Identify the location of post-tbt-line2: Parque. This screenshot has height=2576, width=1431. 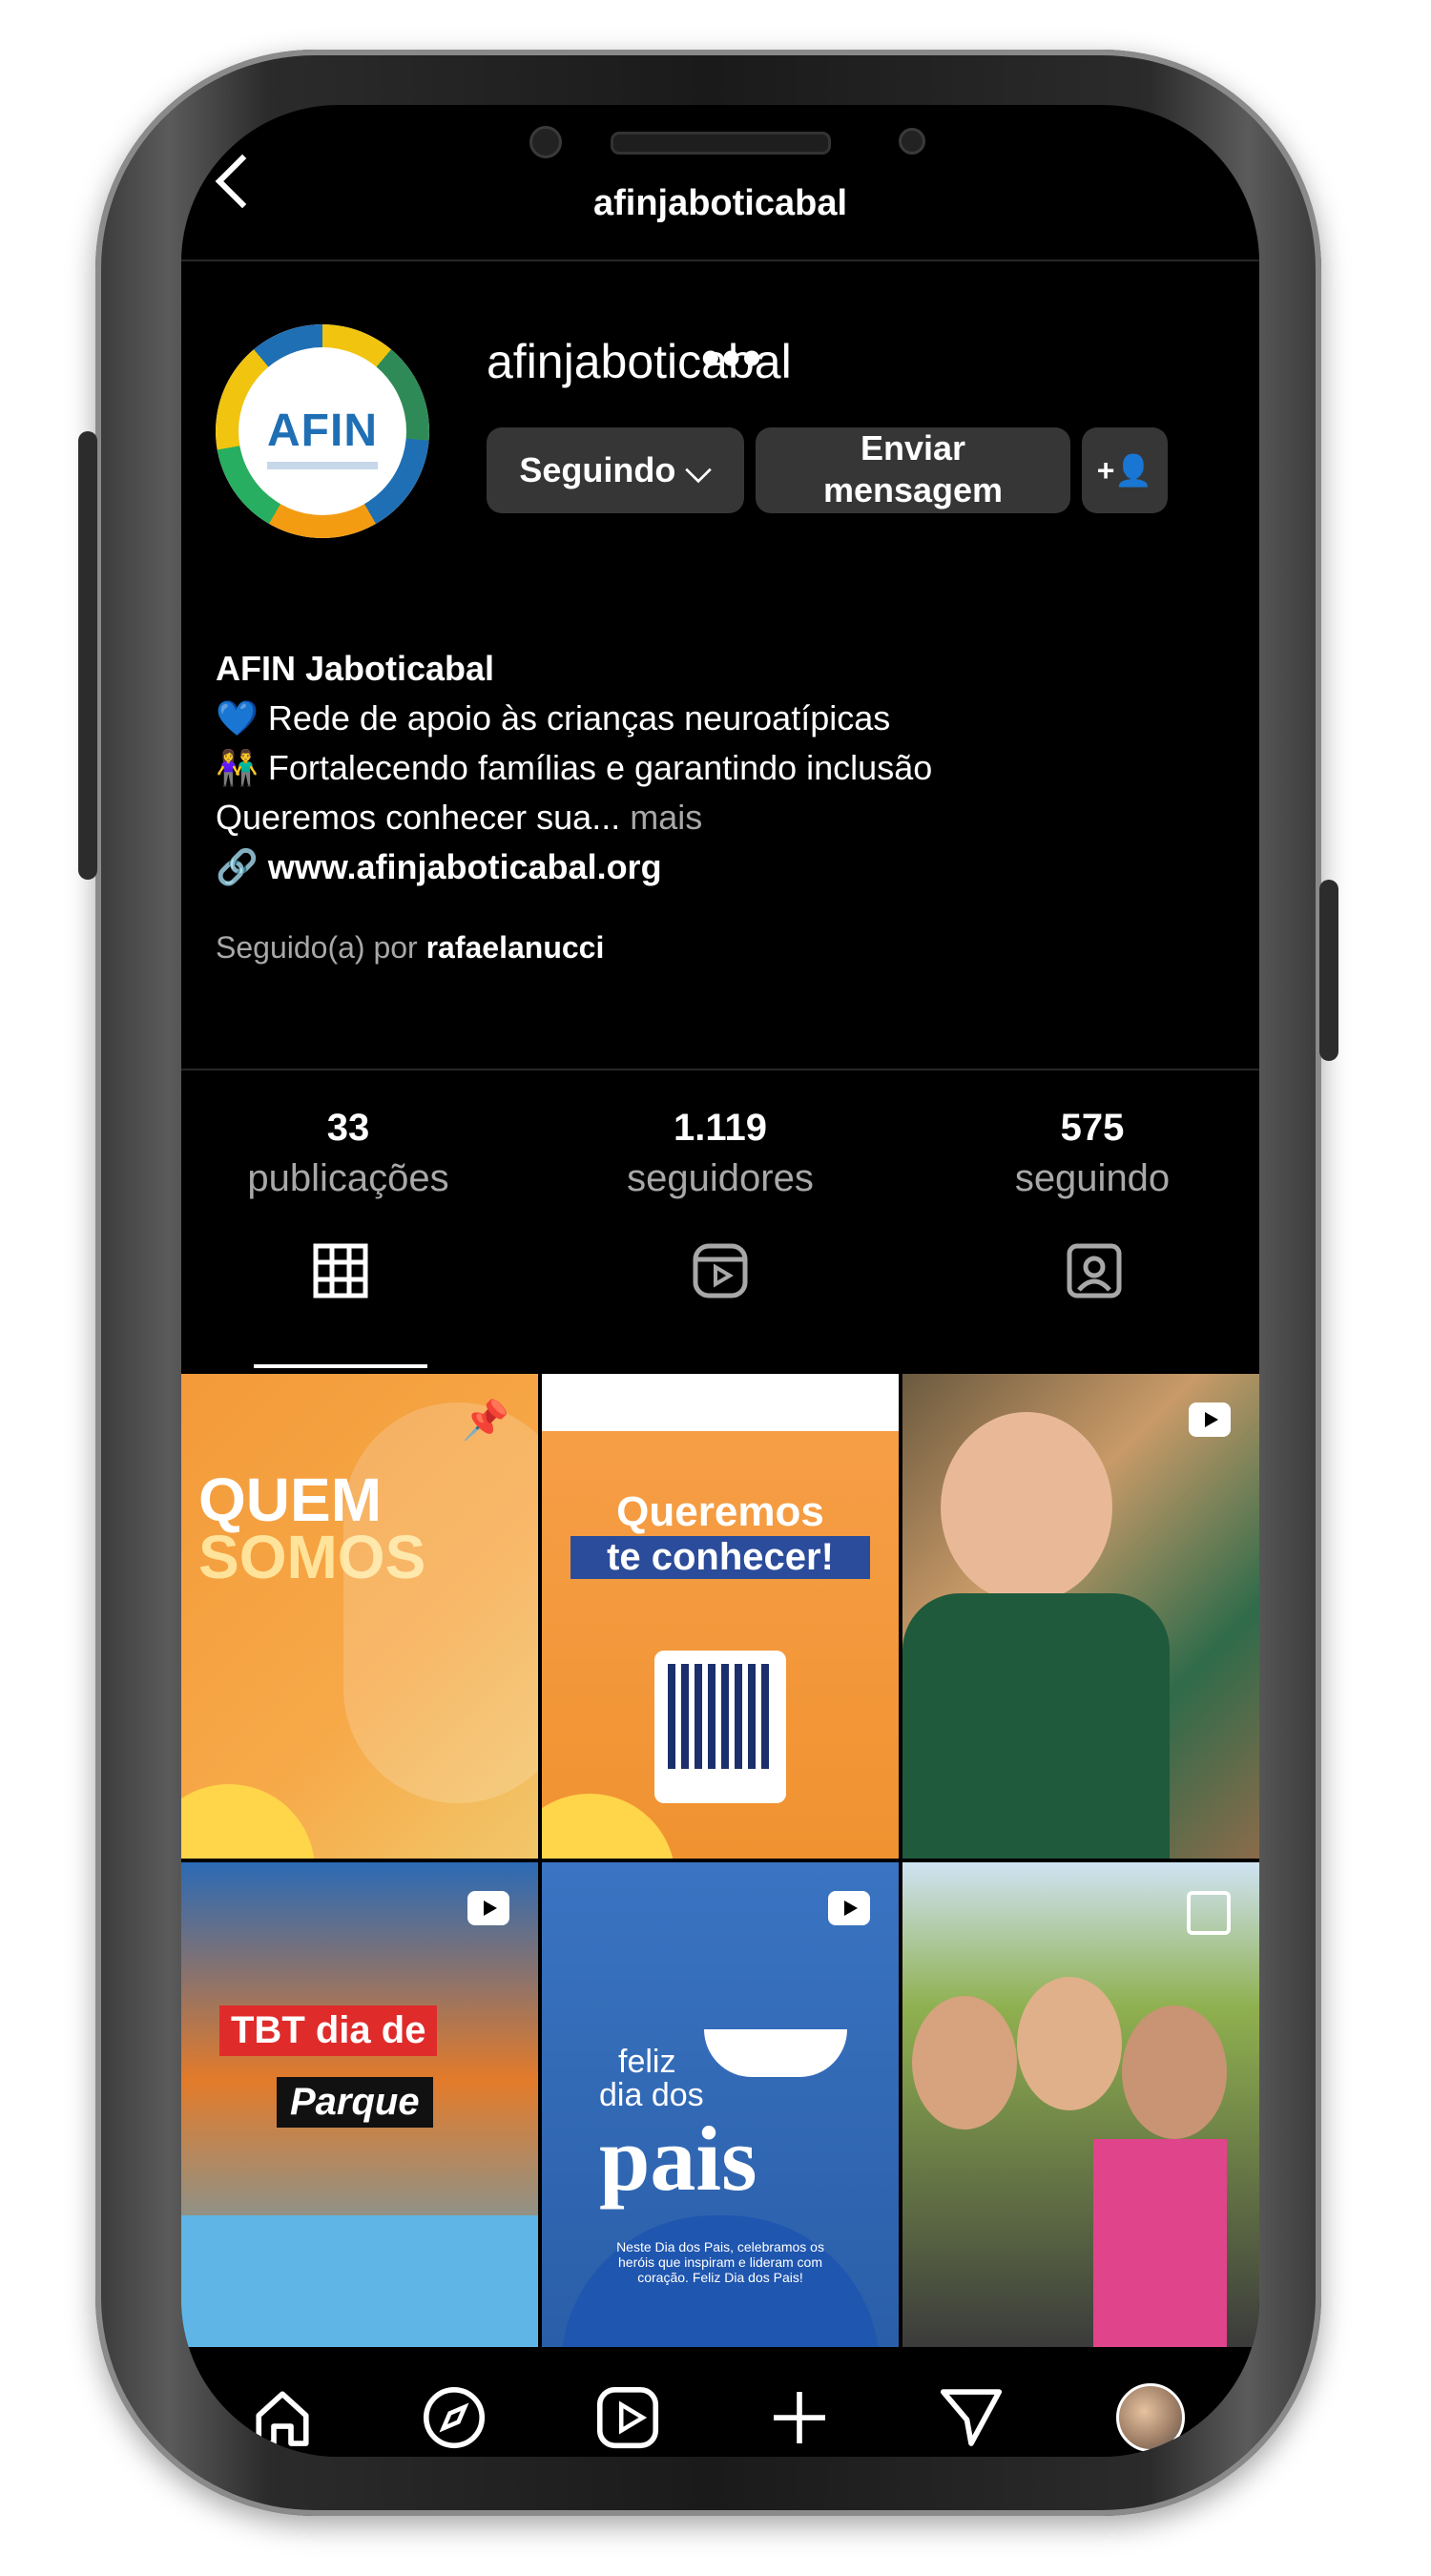
(355, 2102).